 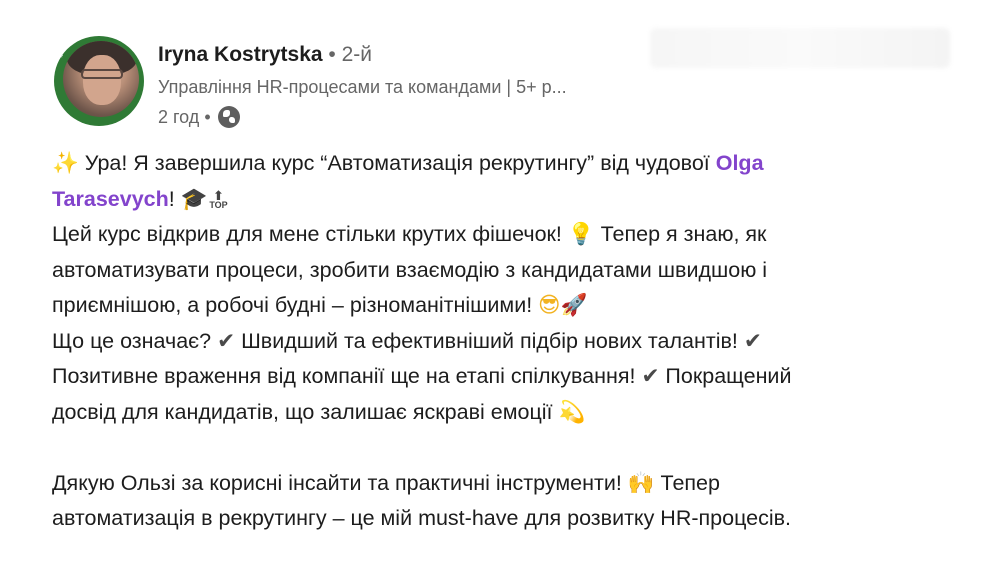 I want to click on globe-icon, so click(x=228, y=117).